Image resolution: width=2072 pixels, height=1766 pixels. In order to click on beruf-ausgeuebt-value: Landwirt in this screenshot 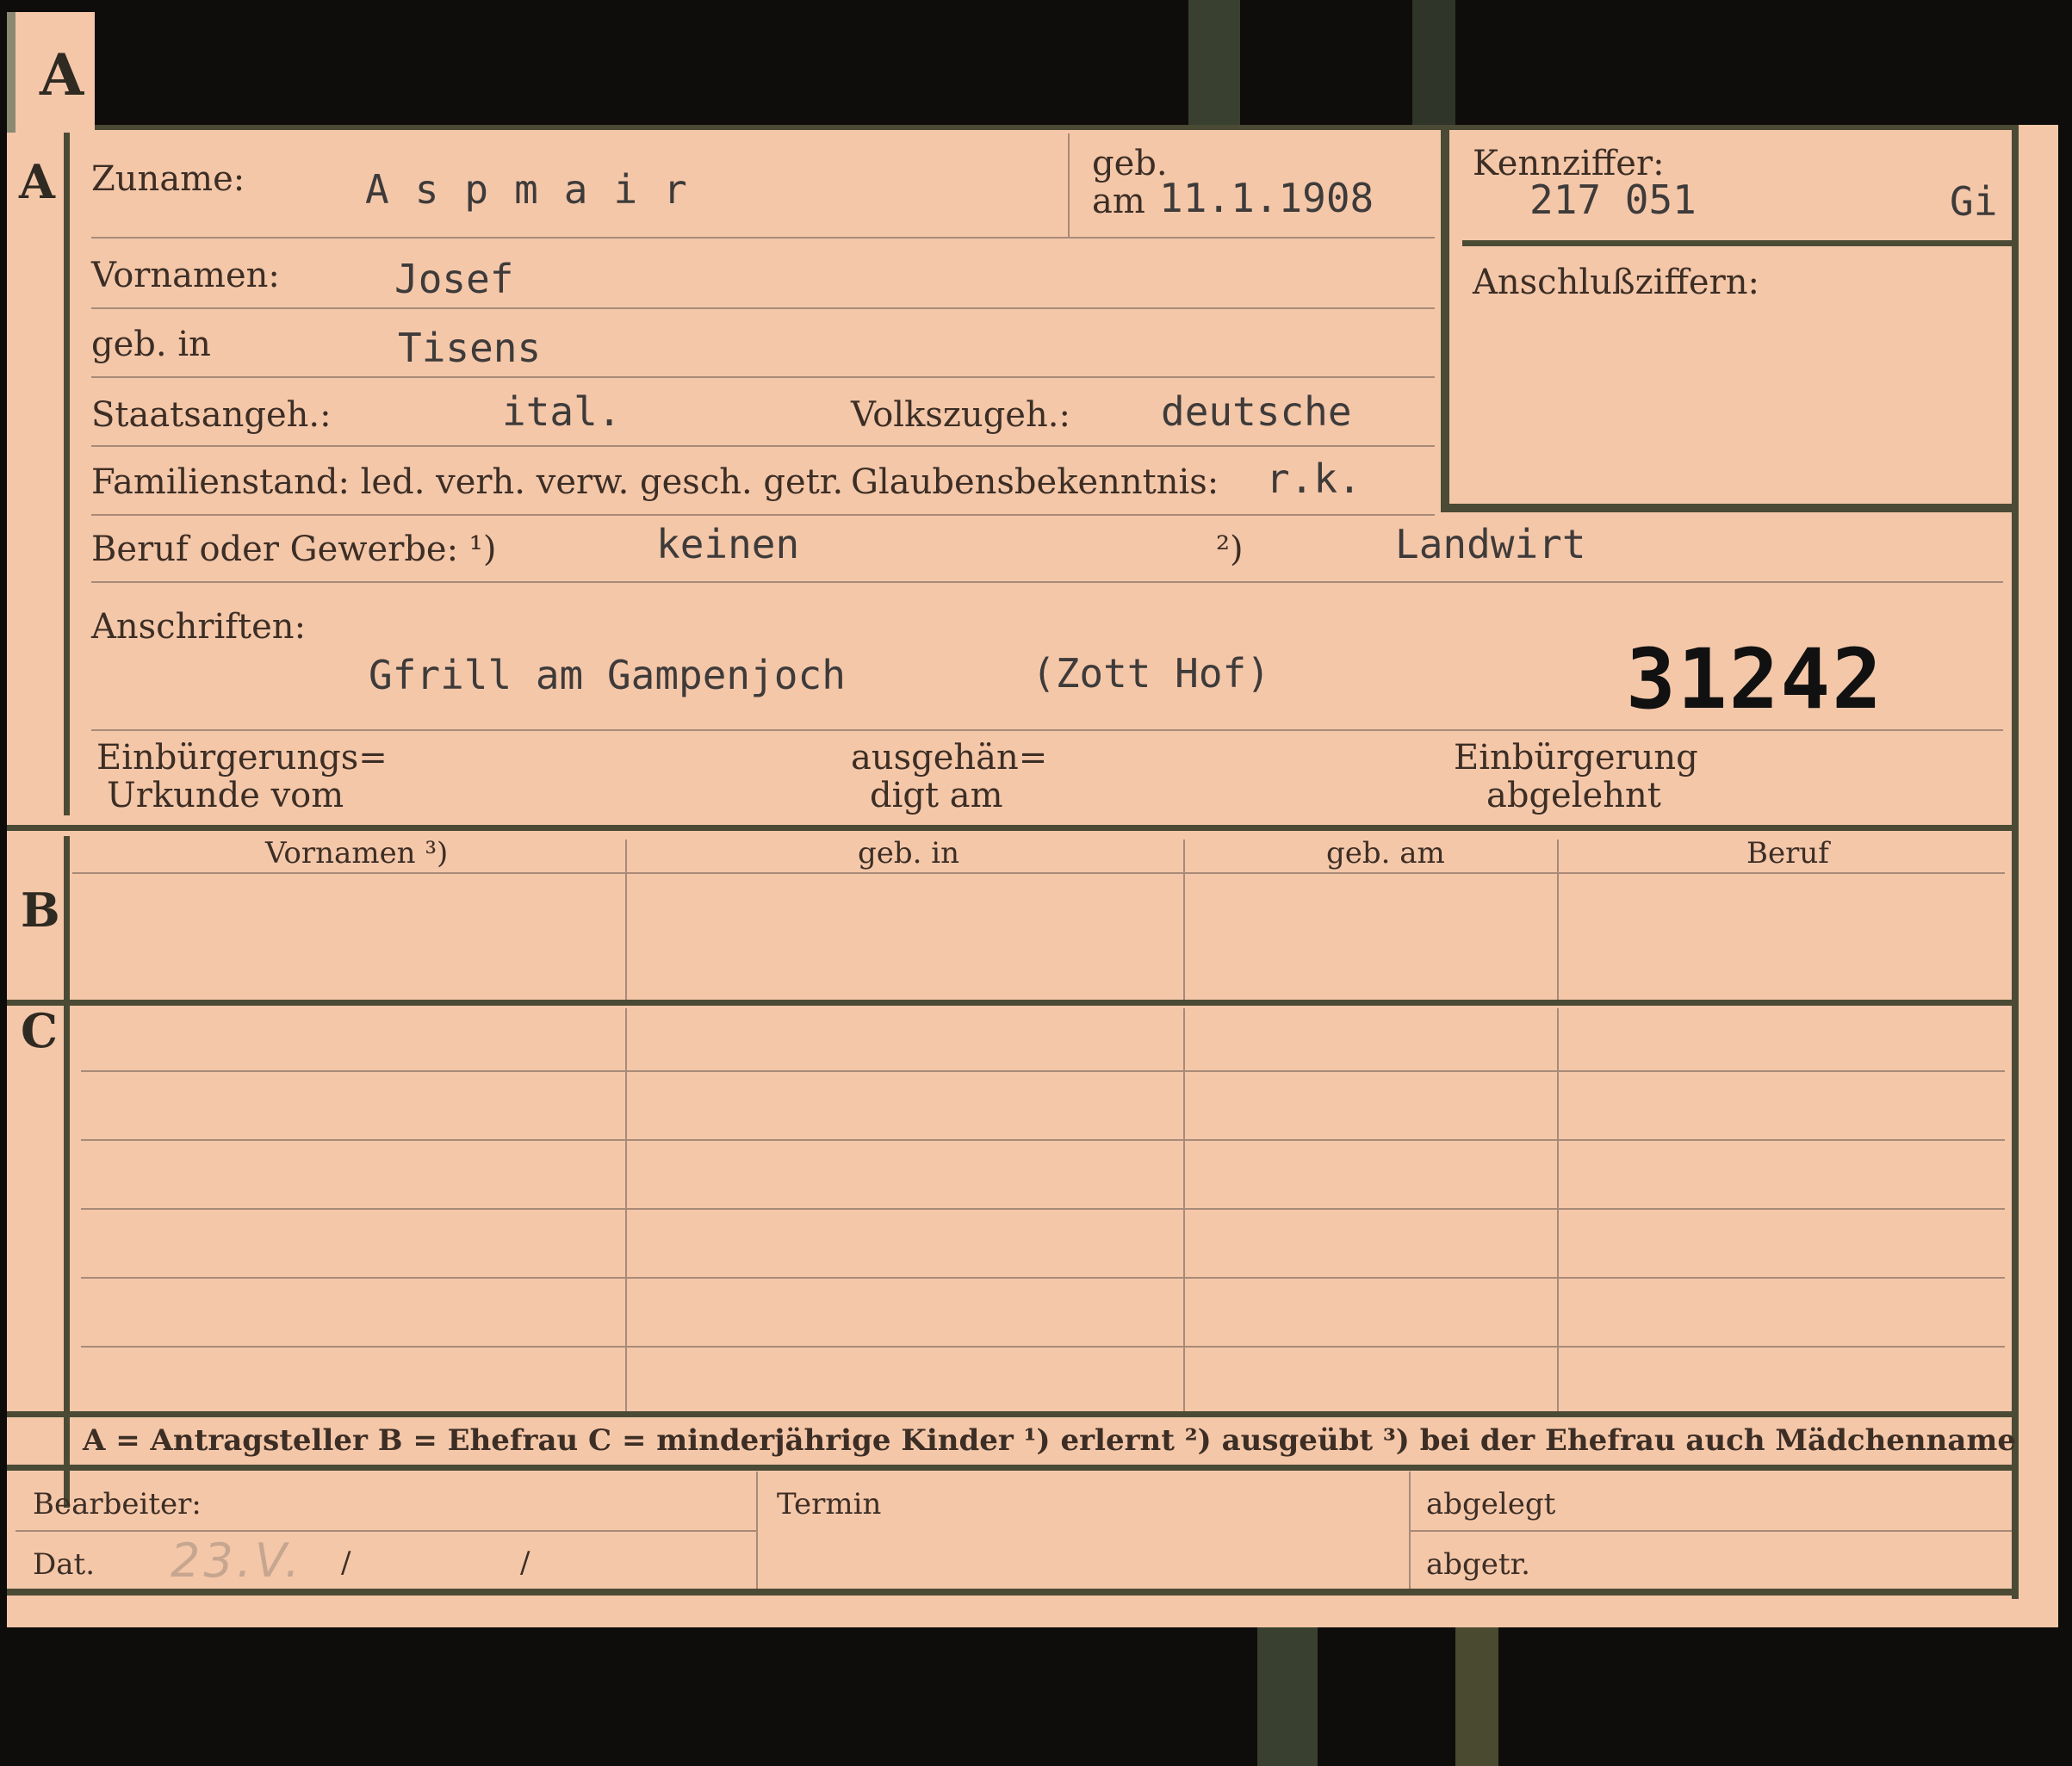, I will do `click(1490, 544)`.